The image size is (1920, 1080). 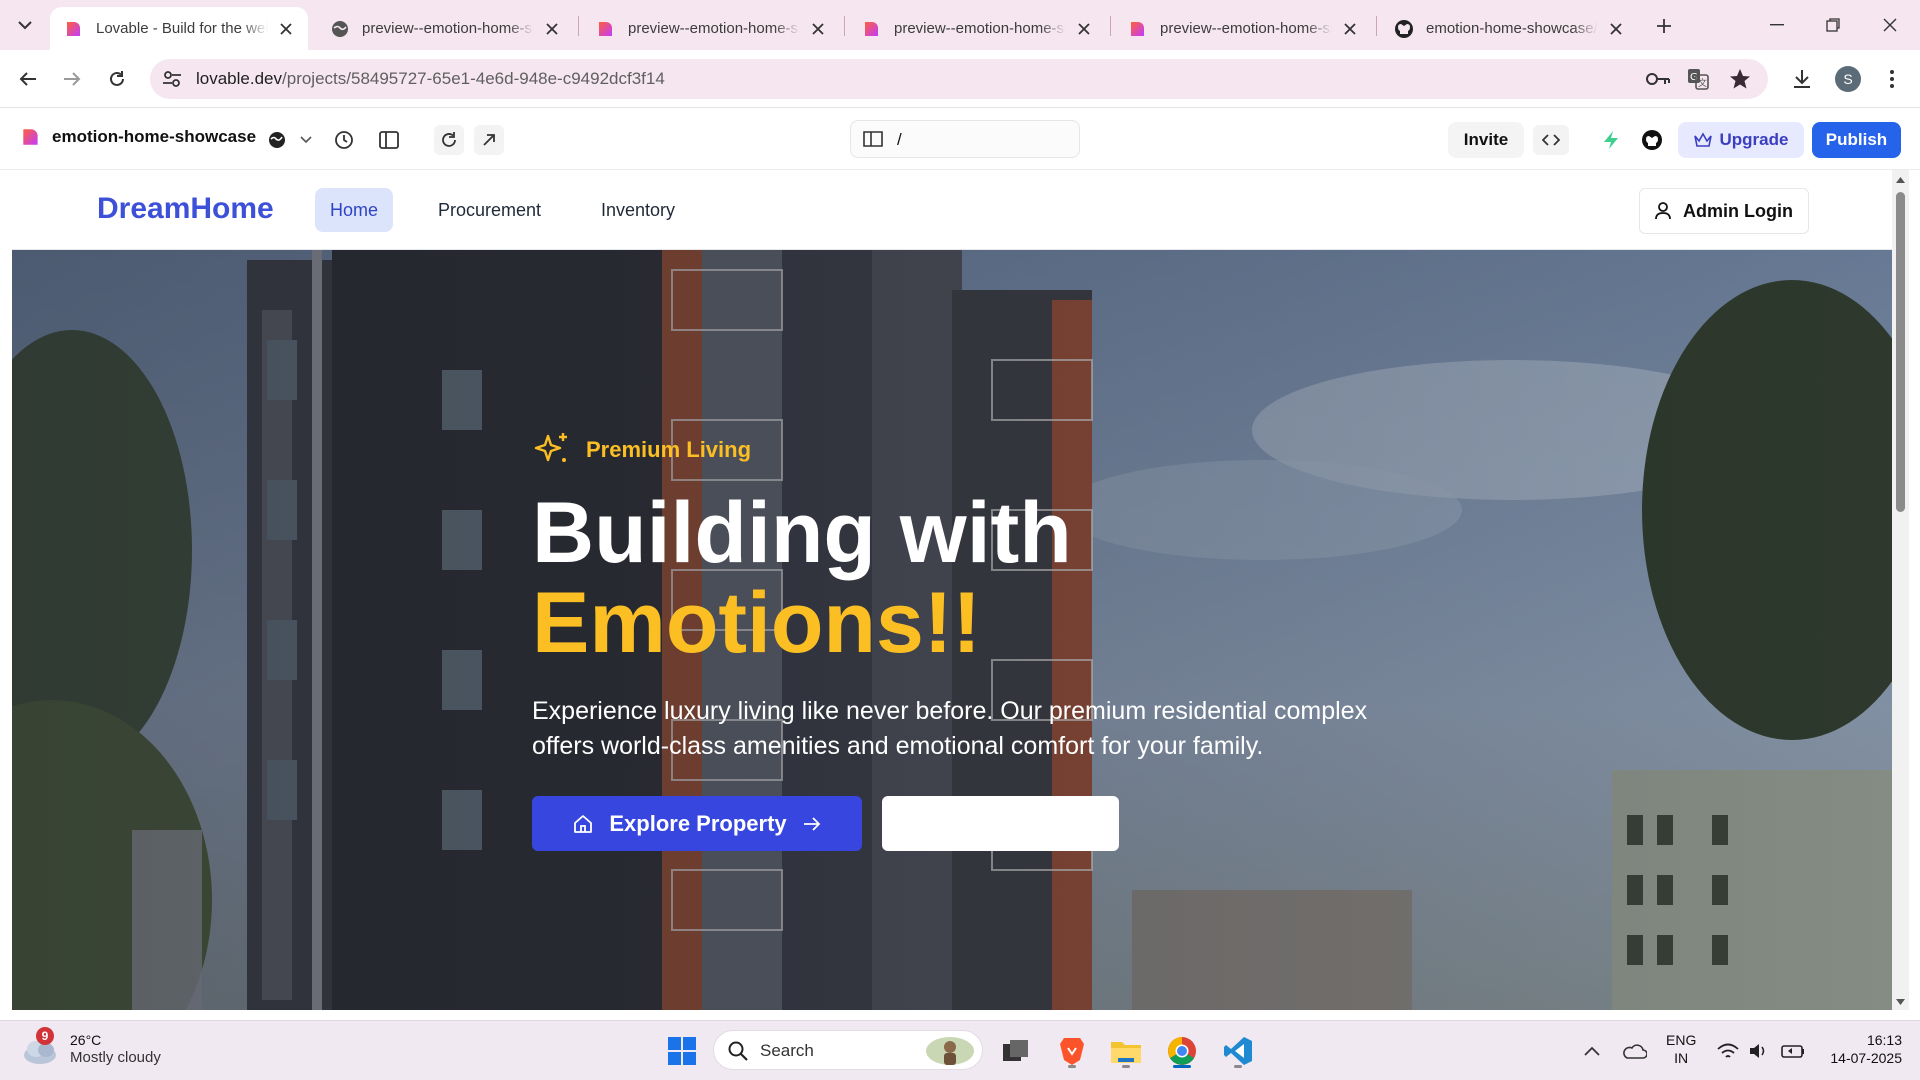 I want to click on invite-button: Invite, so click(x=1486, y=140).